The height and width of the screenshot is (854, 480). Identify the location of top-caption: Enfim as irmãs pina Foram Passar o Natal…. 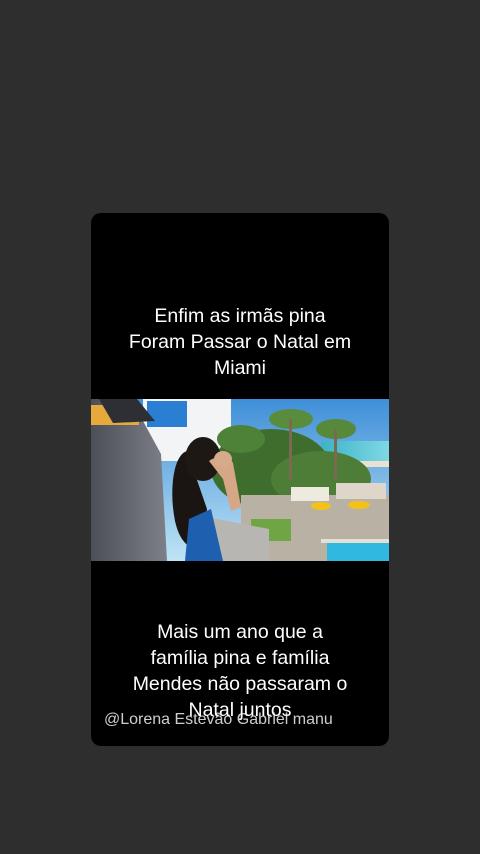
(240, 342).